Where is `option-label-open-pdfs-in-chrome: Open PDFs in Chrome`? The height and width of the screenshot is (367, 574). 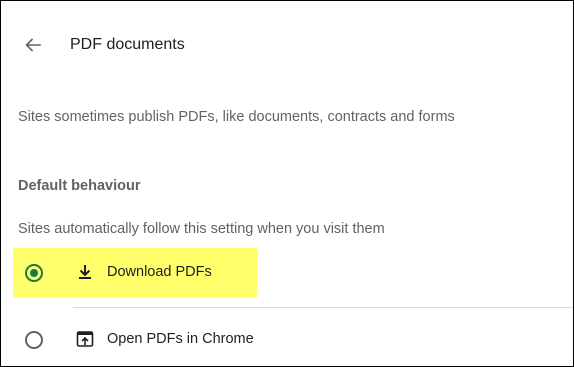
option-label-open-pdfs-in-chrome: Open PDFs in Chrome is located at coordinates (180, 339).